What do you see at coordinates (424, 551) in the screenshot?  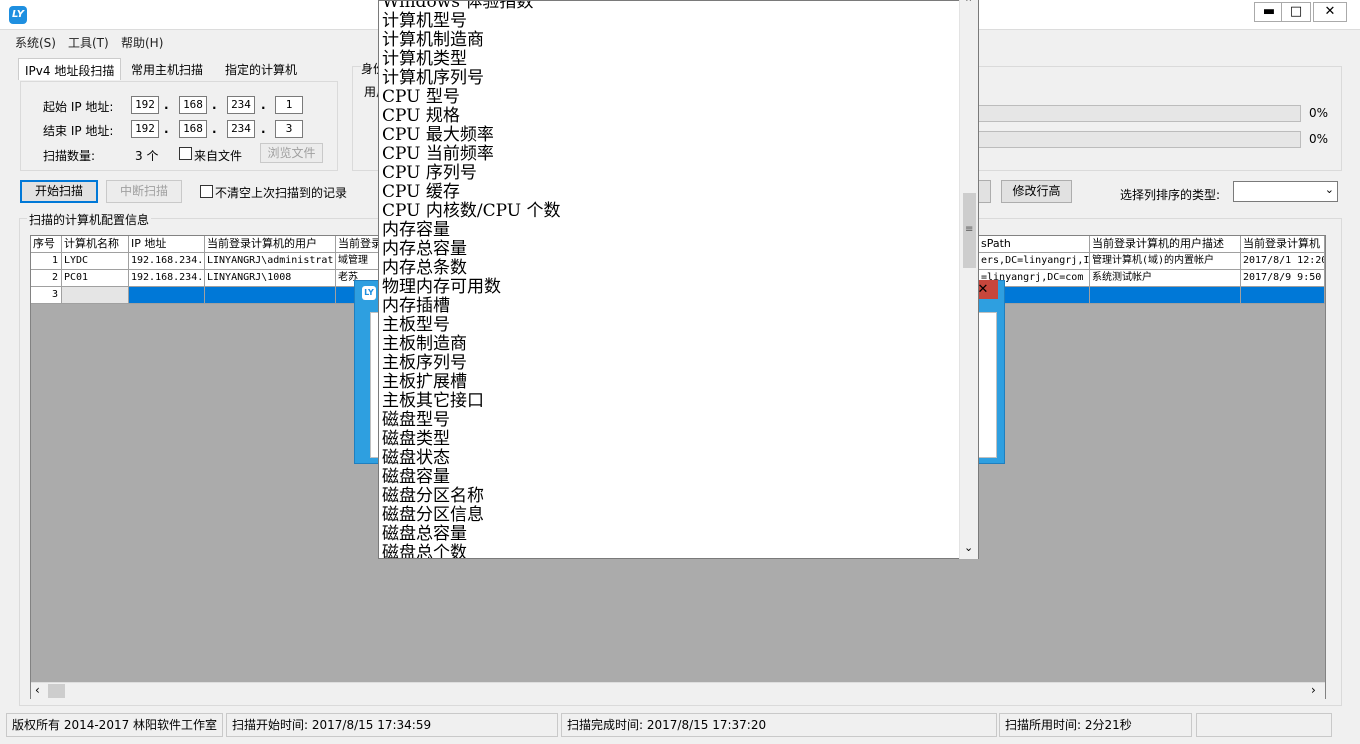 I see `dropdown-item: 磁盘总个数` at bounding box center [424, 551].